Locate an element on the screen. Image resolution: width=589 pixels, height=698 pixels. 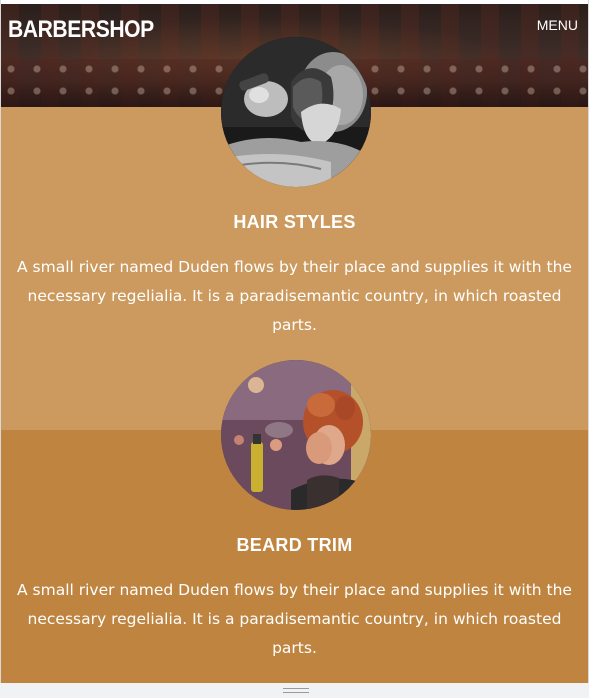
woman-hairspray-photo is located at coordinates (296, 435).